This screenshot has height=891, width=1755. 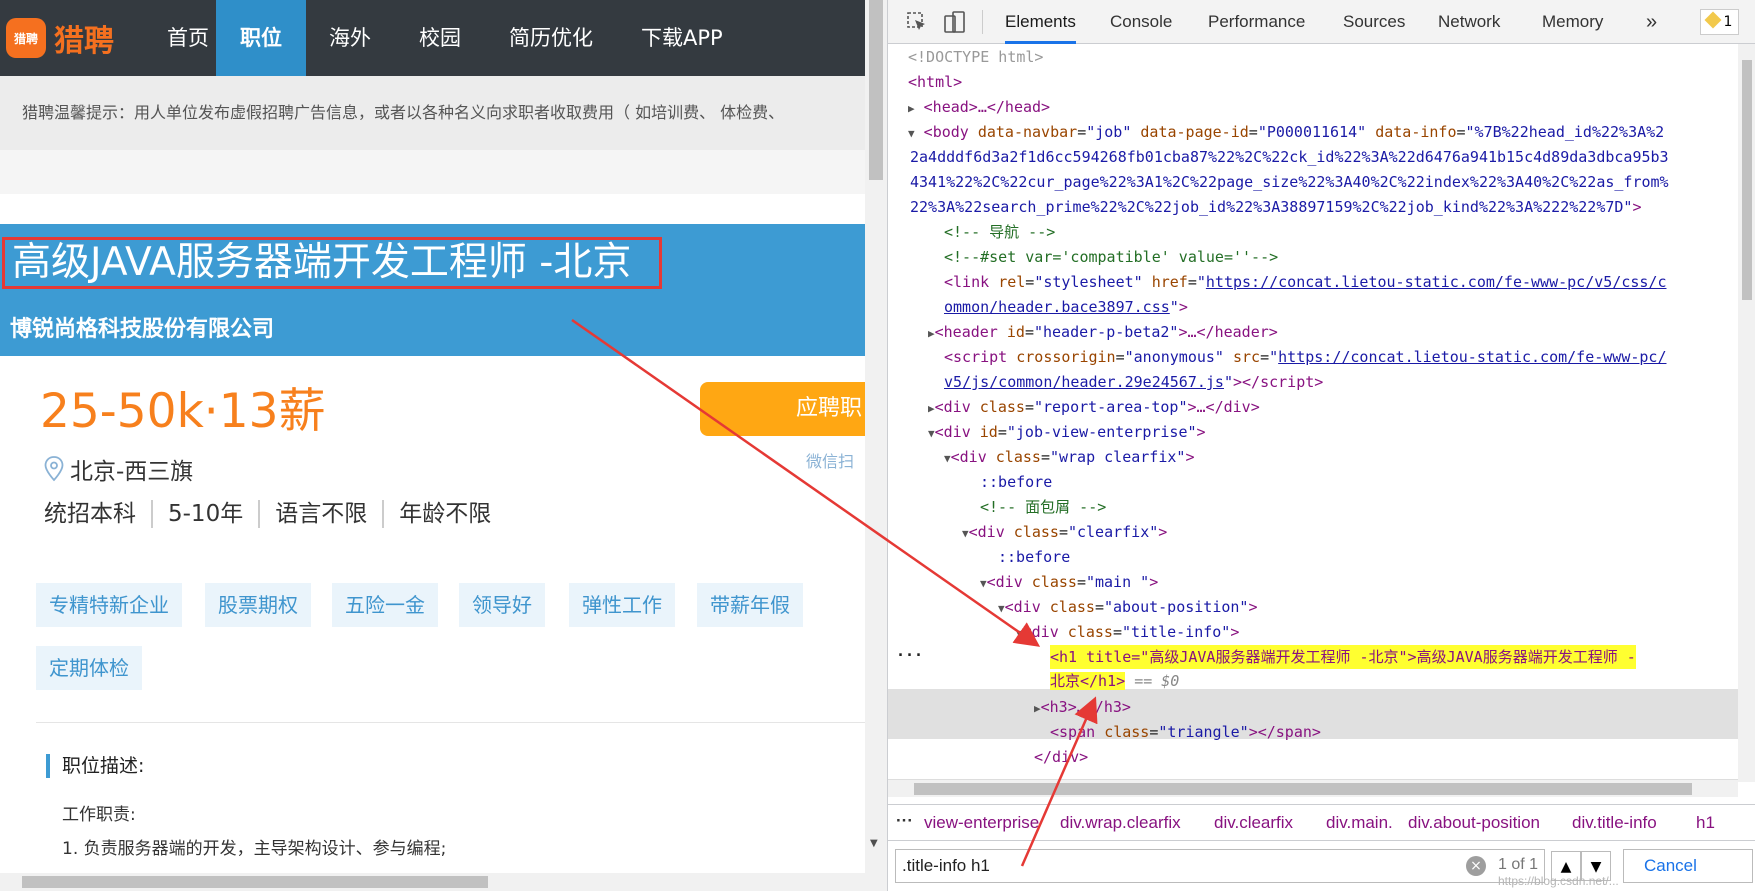 What do you see at coordinates (1127, 632) in the screenshot?
I see `code-line: ▼<div class="title-info">` at bounding box center [1127, 632].